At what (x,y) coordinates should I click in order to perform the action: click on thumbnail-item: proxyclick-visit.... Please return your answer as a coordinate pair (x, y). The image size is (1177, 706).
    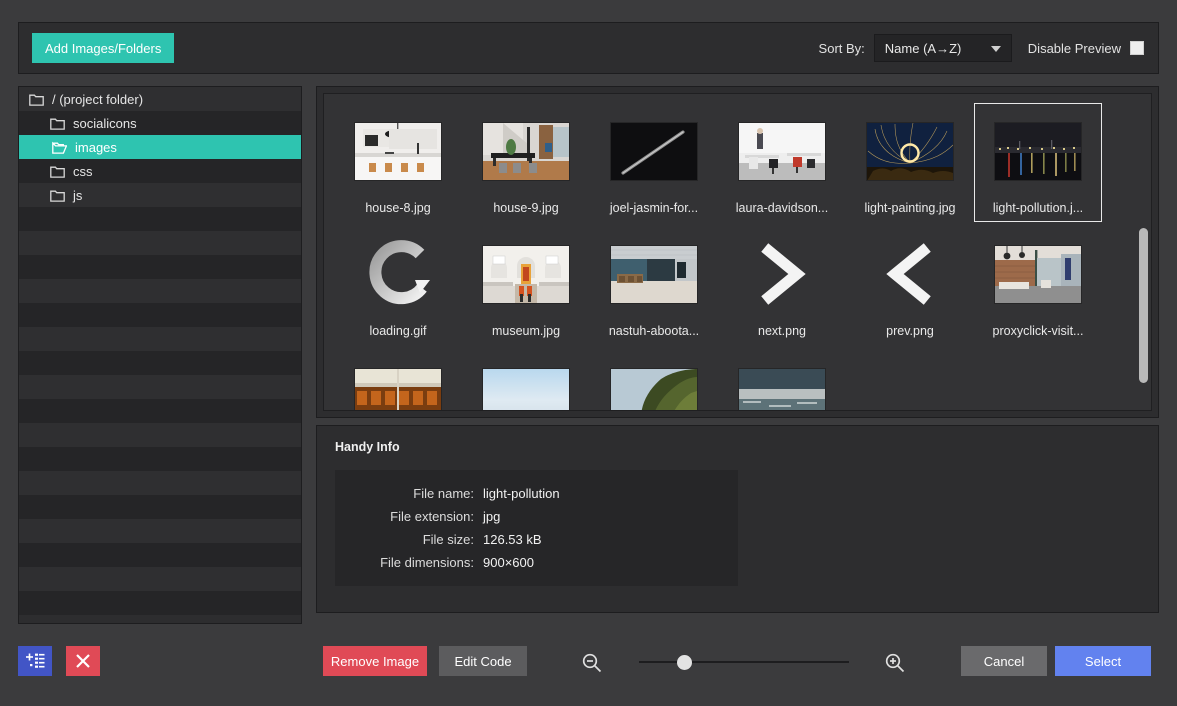
    Looking at the image, I should click on (1038, 285).